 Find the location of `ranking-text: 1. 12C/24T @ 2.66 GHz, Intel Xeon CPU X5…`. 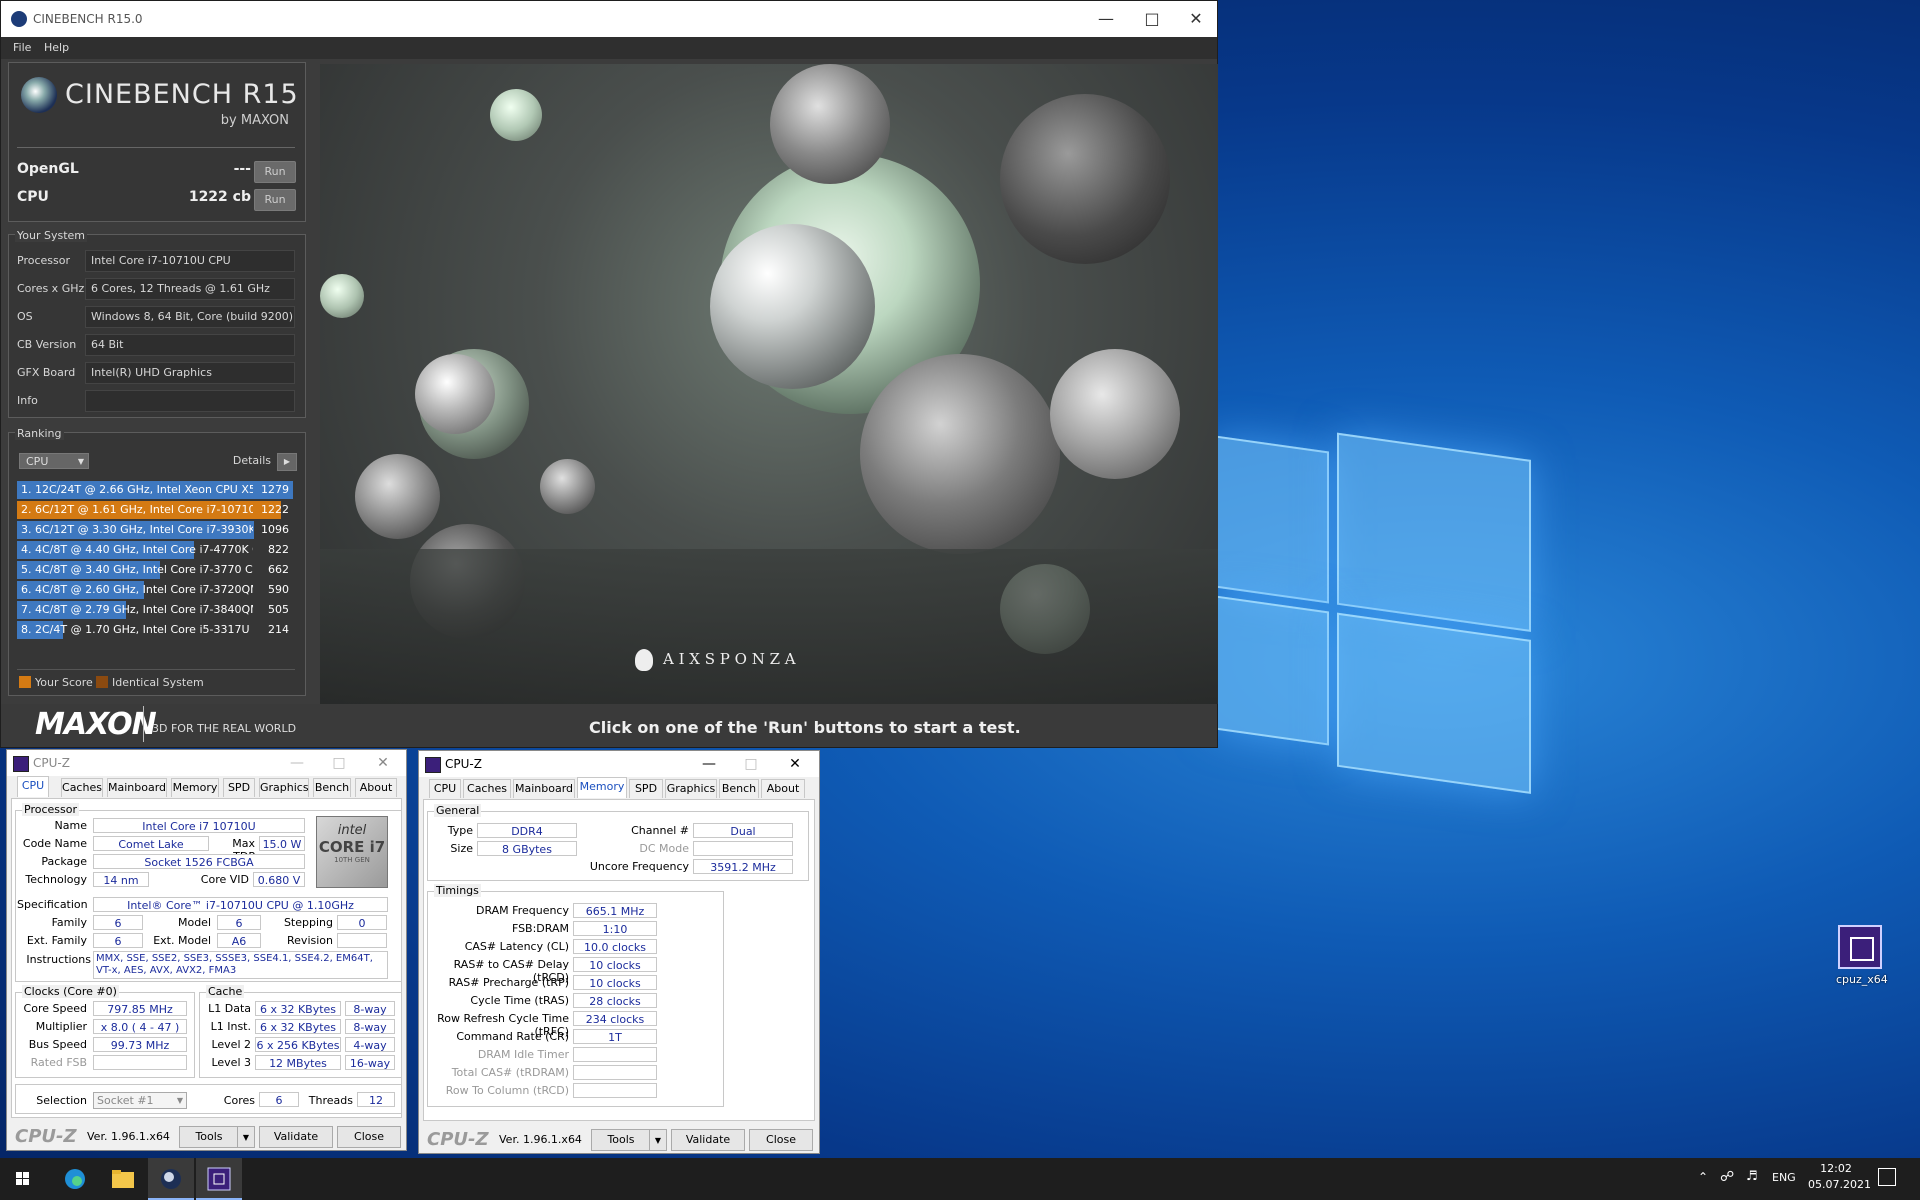

ranking-text: 1. 12C/24T @ 2.66 GHz, Intel Xeon CPU X5… is located at coordinates (137, 489).